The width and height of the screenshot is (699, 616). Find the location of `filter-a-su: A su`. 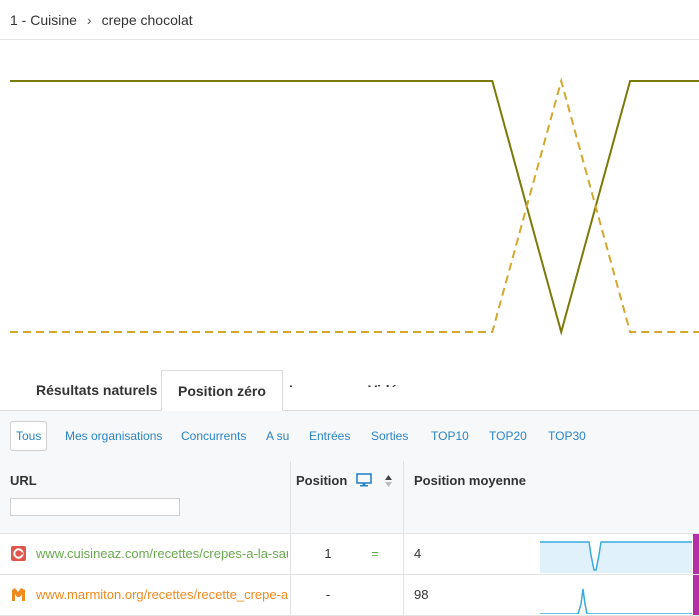

filter-a-su: A su is located at coordinates (277, 436).